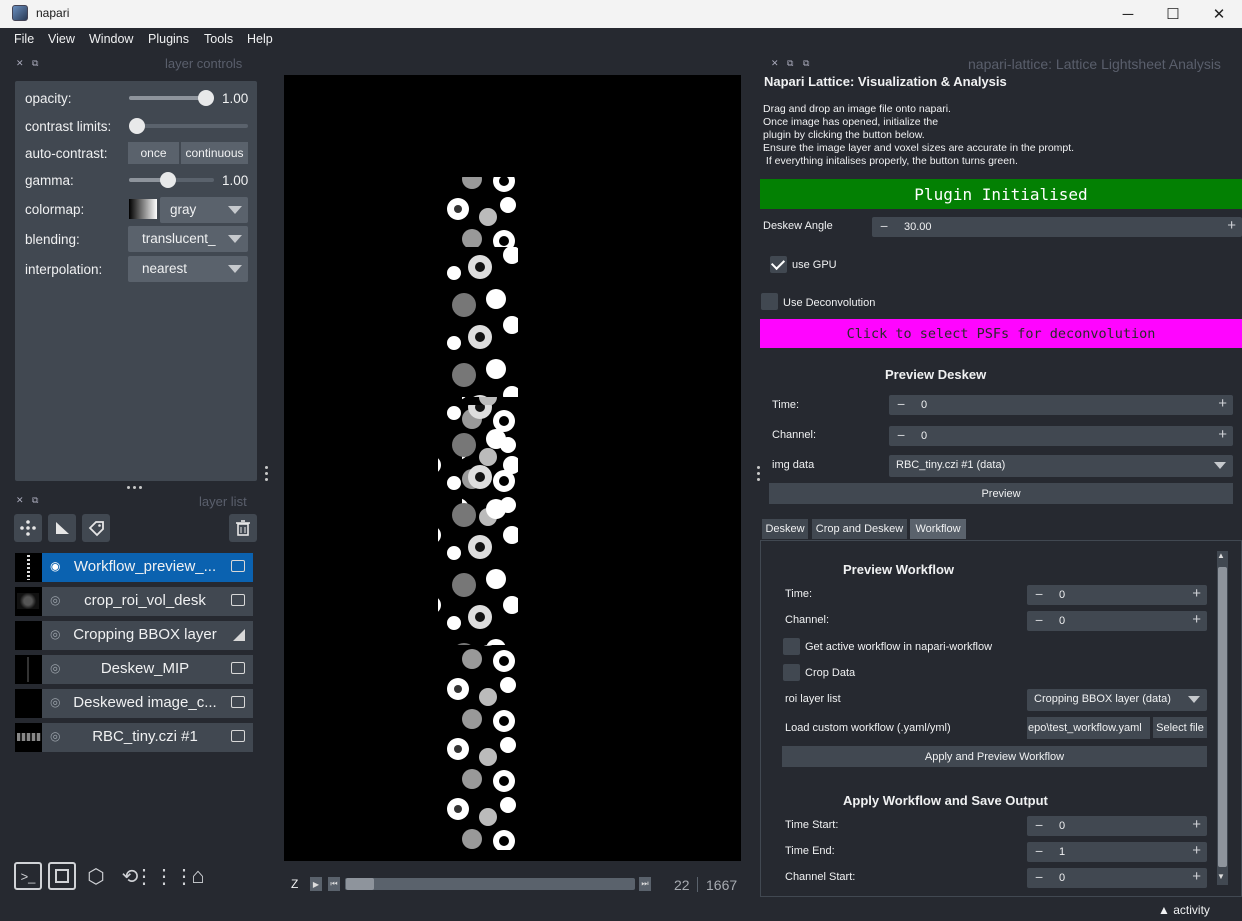 The image size is (1242, 921). Describe the element at coordinates (28, 528) in the screenshot. I see `new-points-layer-button` at that location.